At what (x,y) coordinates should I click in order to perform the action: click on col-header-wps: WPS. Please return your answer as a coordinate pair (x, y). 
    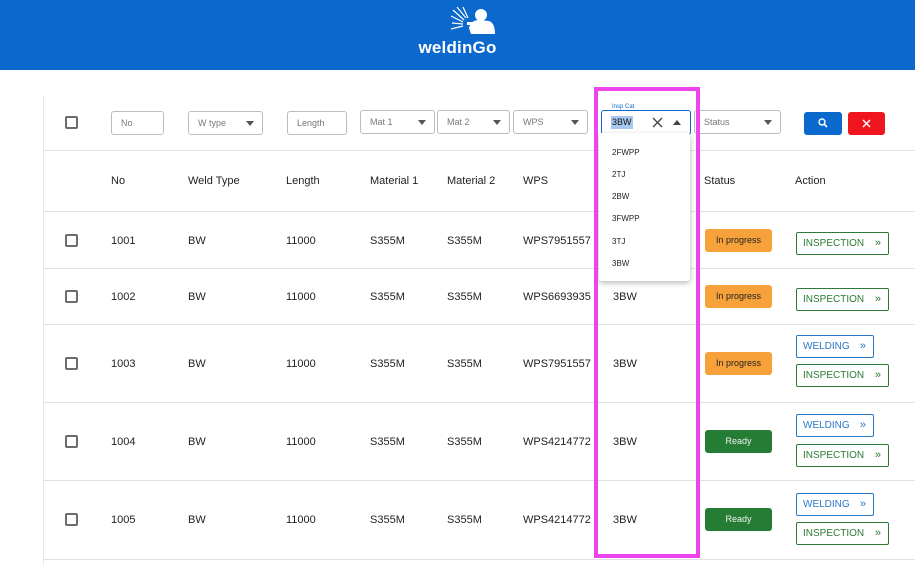
    Looking at the image, I should click on (535, 181).